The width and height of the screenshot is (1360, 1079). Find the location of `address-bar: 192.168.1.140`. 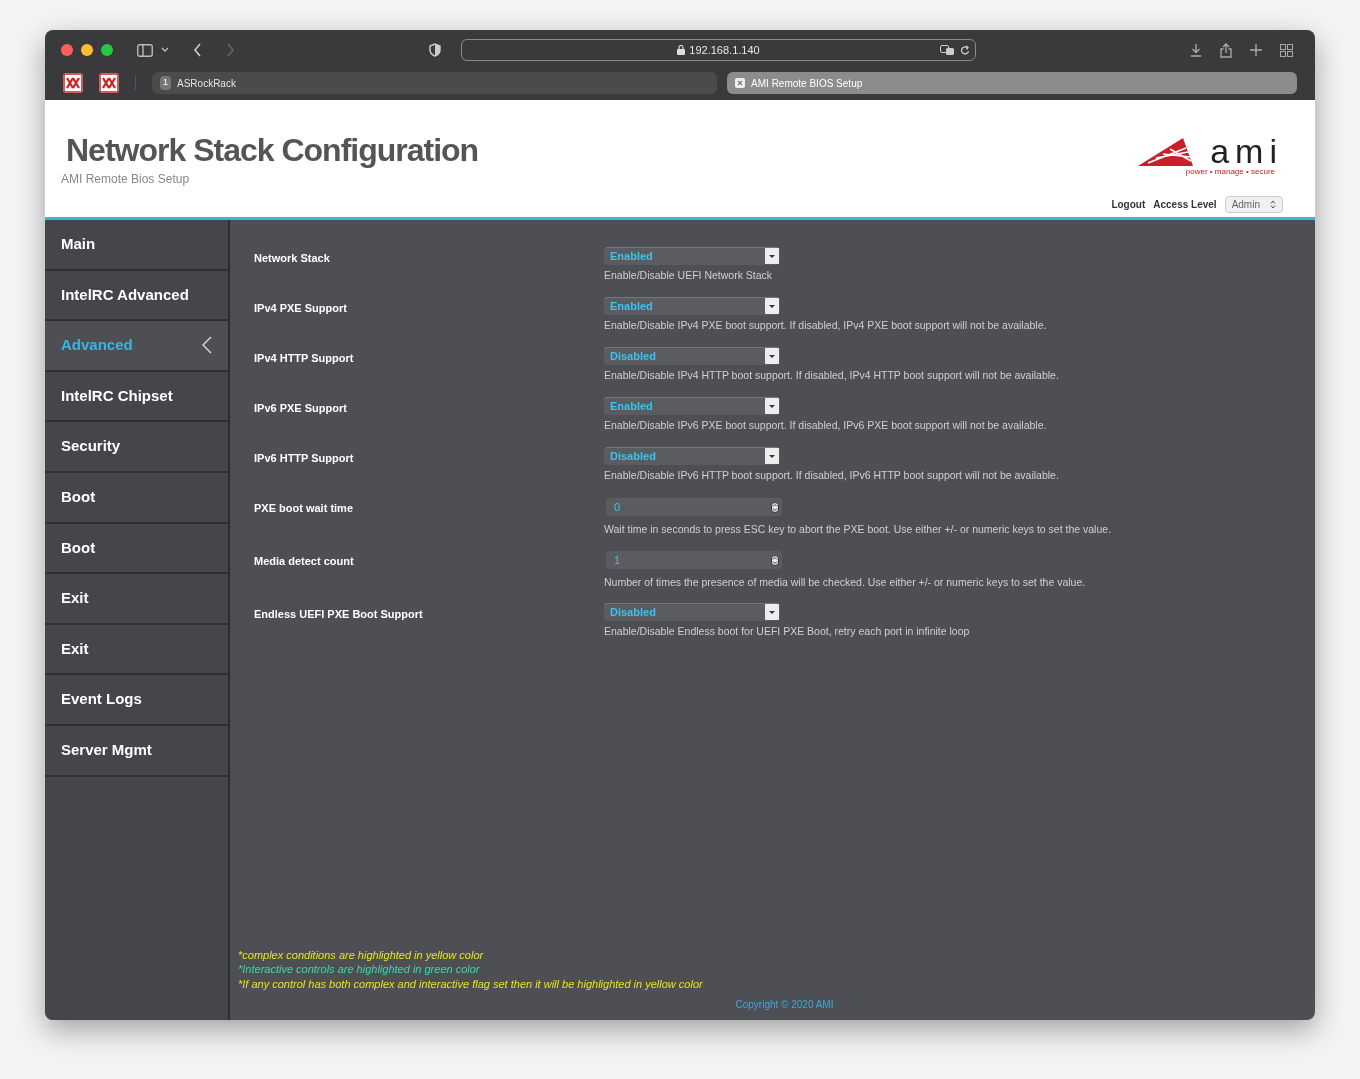

address-bar: 192.168.1.140 is located at coordinates (718, 50).